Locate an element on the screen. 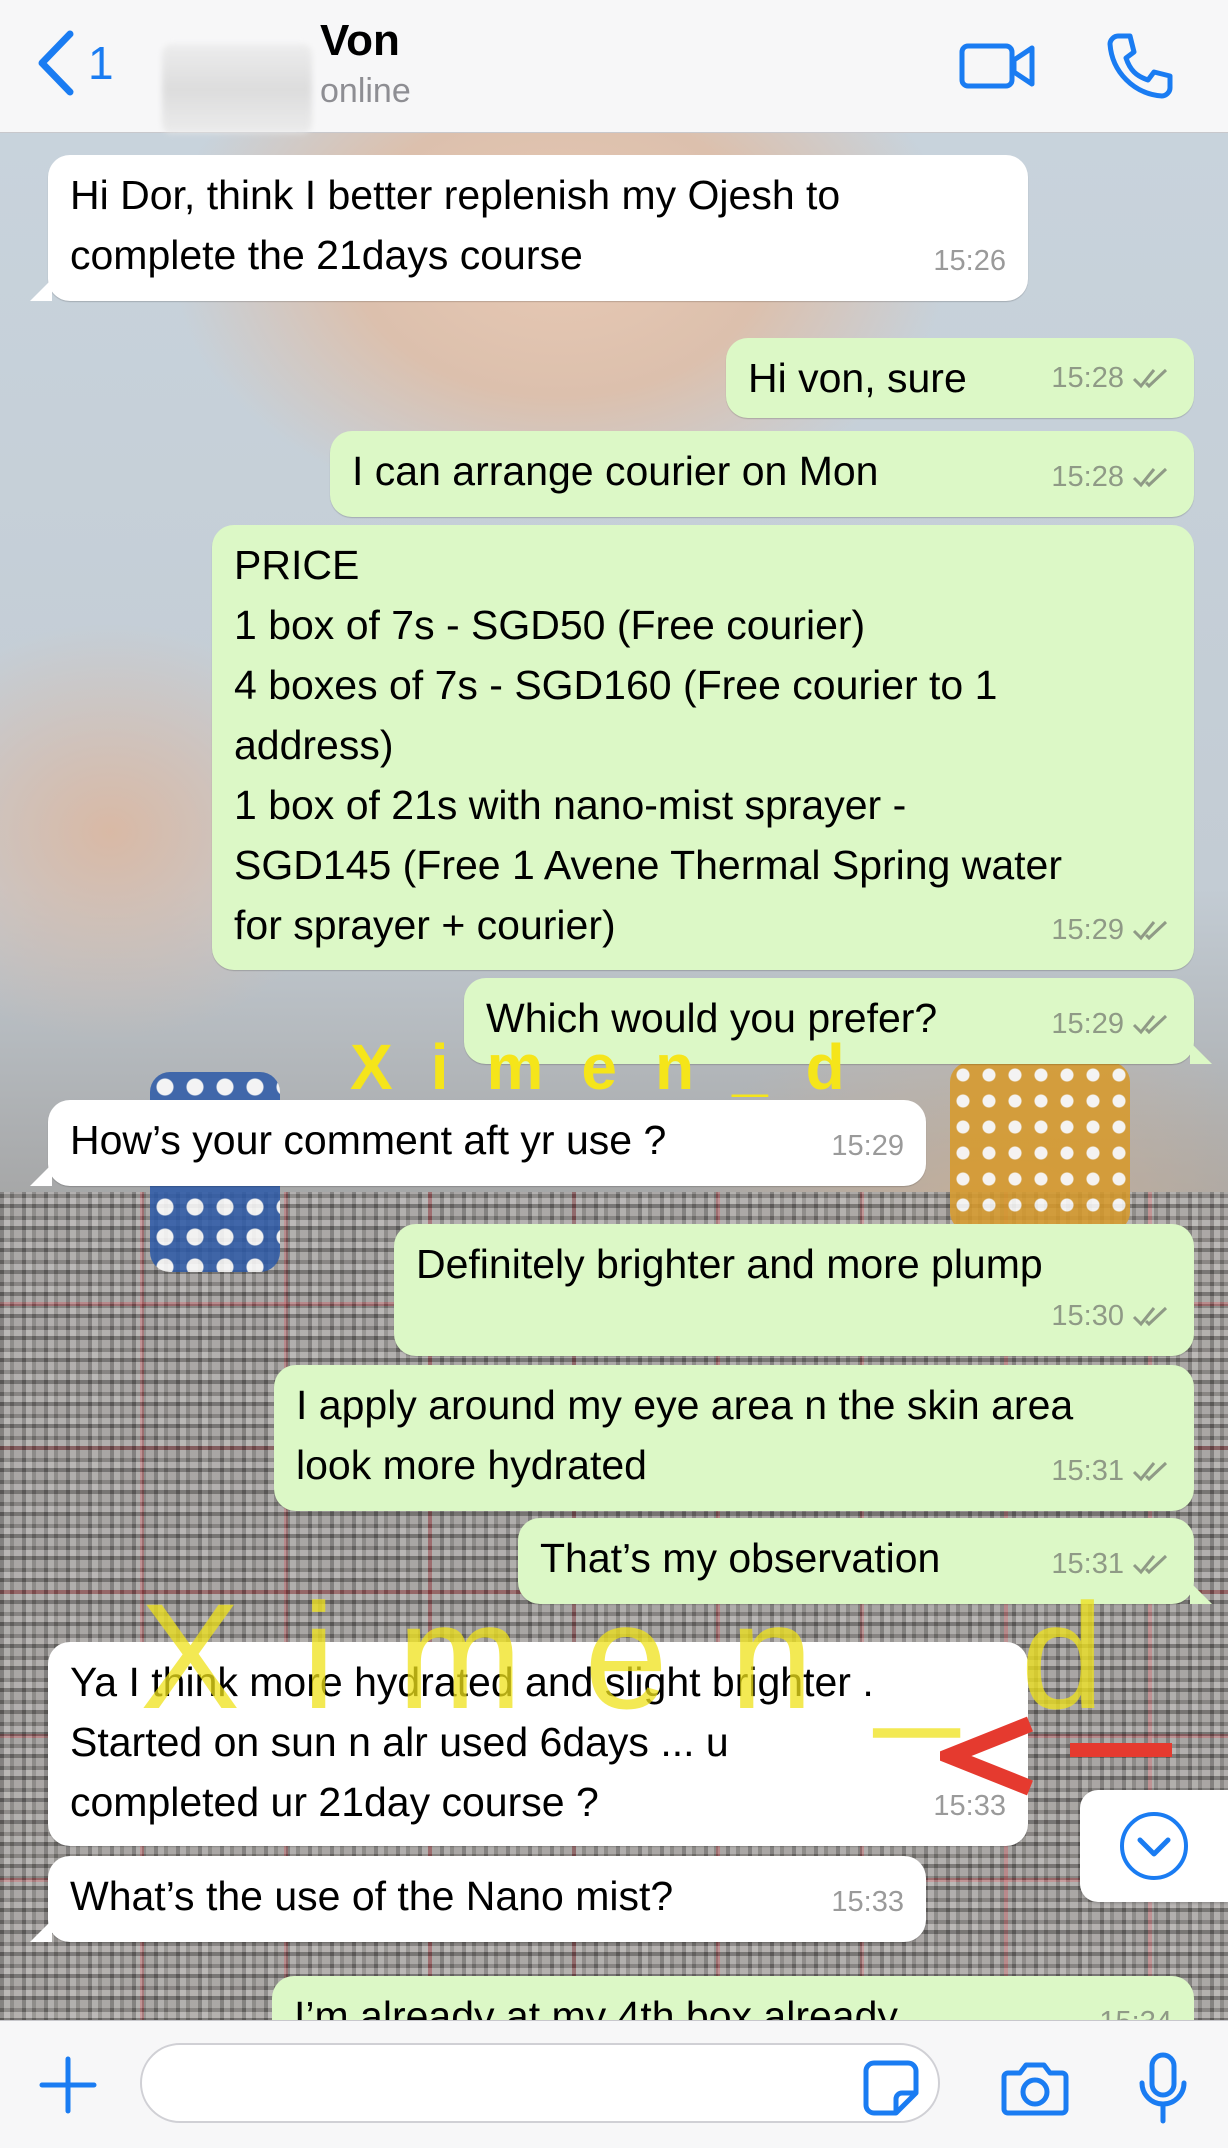 The width and height of the screenshot is (1228, 2148). message-meta: 15:26 is located at coordinates (969, 261).